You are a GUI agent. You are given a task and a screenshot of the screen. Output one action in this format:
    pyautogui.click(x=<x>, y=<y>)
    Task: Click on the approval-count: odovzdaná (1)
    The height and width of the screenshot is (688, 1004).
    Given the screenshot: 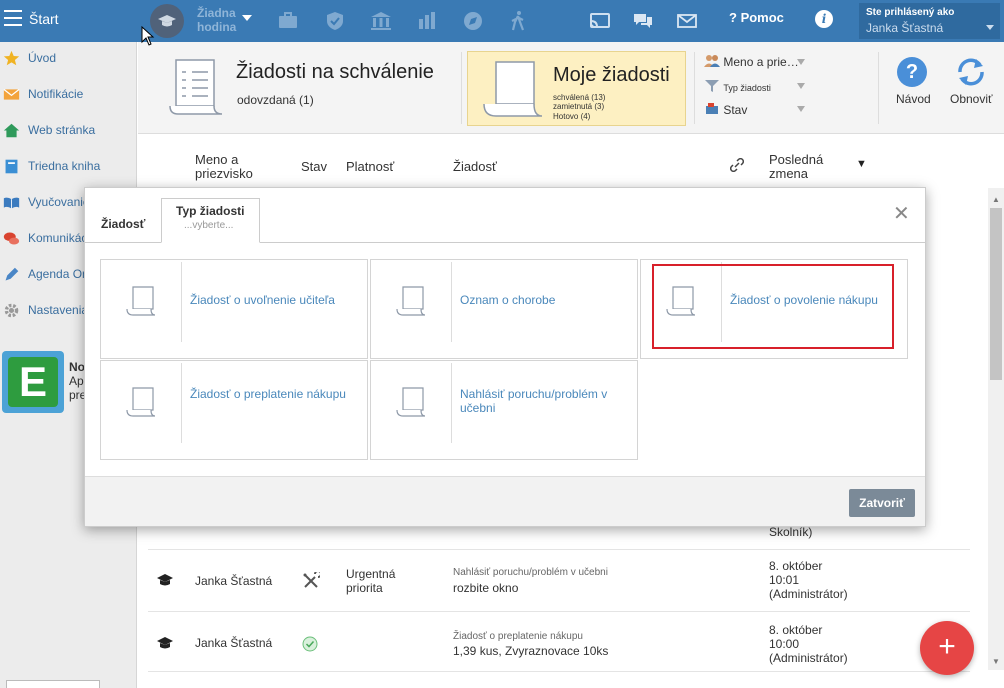 What is the action you would take?
    pyautogui.click(x=275, y=100)
    